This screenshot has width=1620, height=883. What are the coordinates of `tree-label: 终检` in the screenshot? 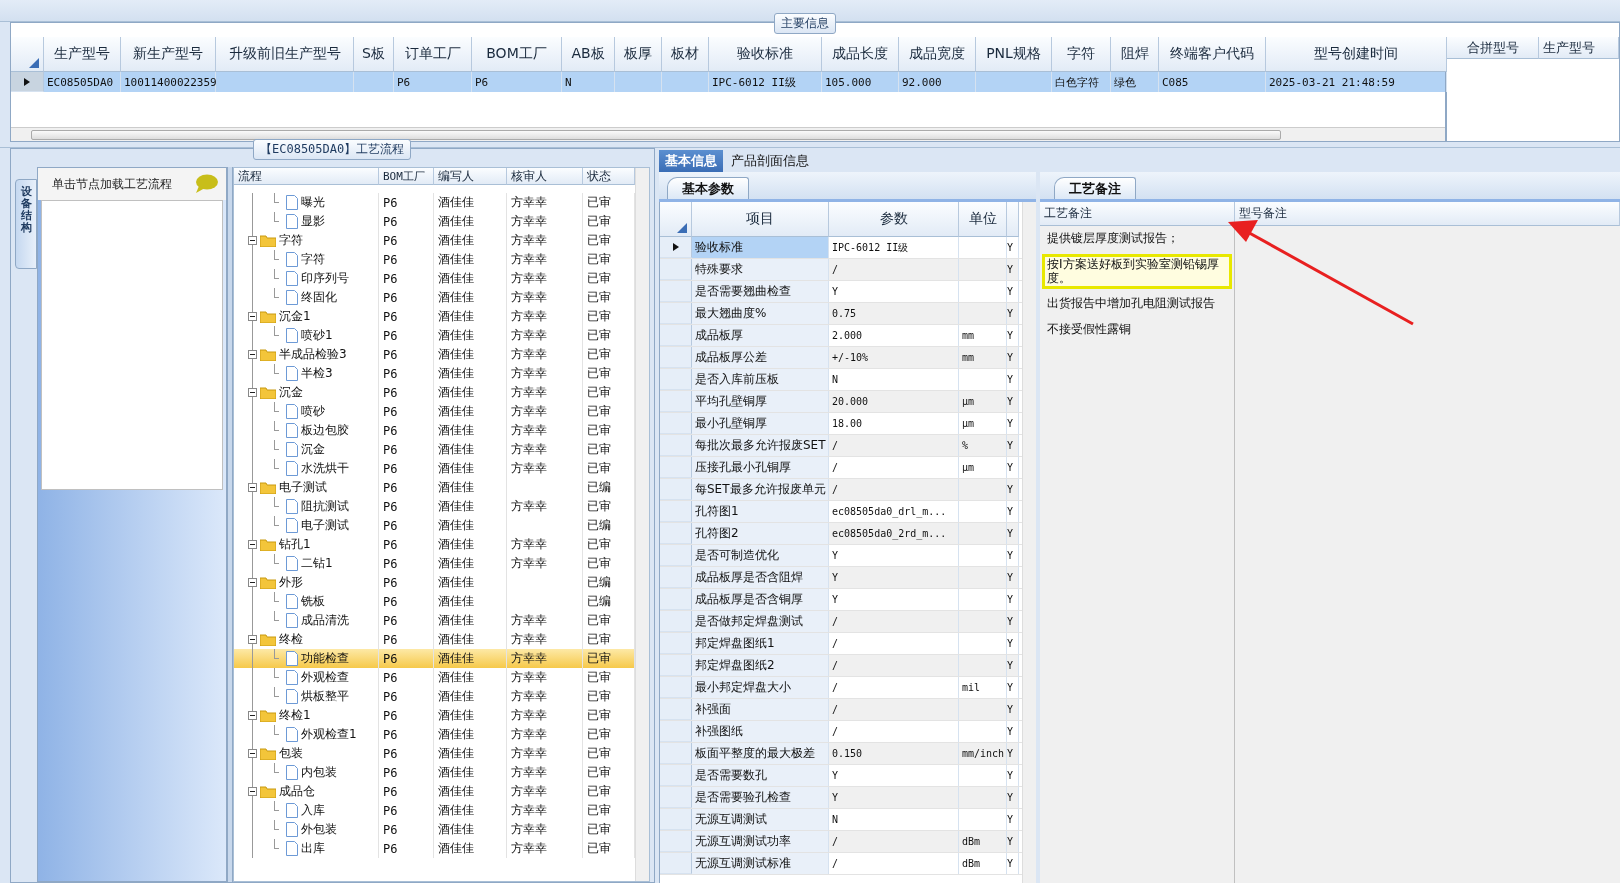 It's located at (291, 639).